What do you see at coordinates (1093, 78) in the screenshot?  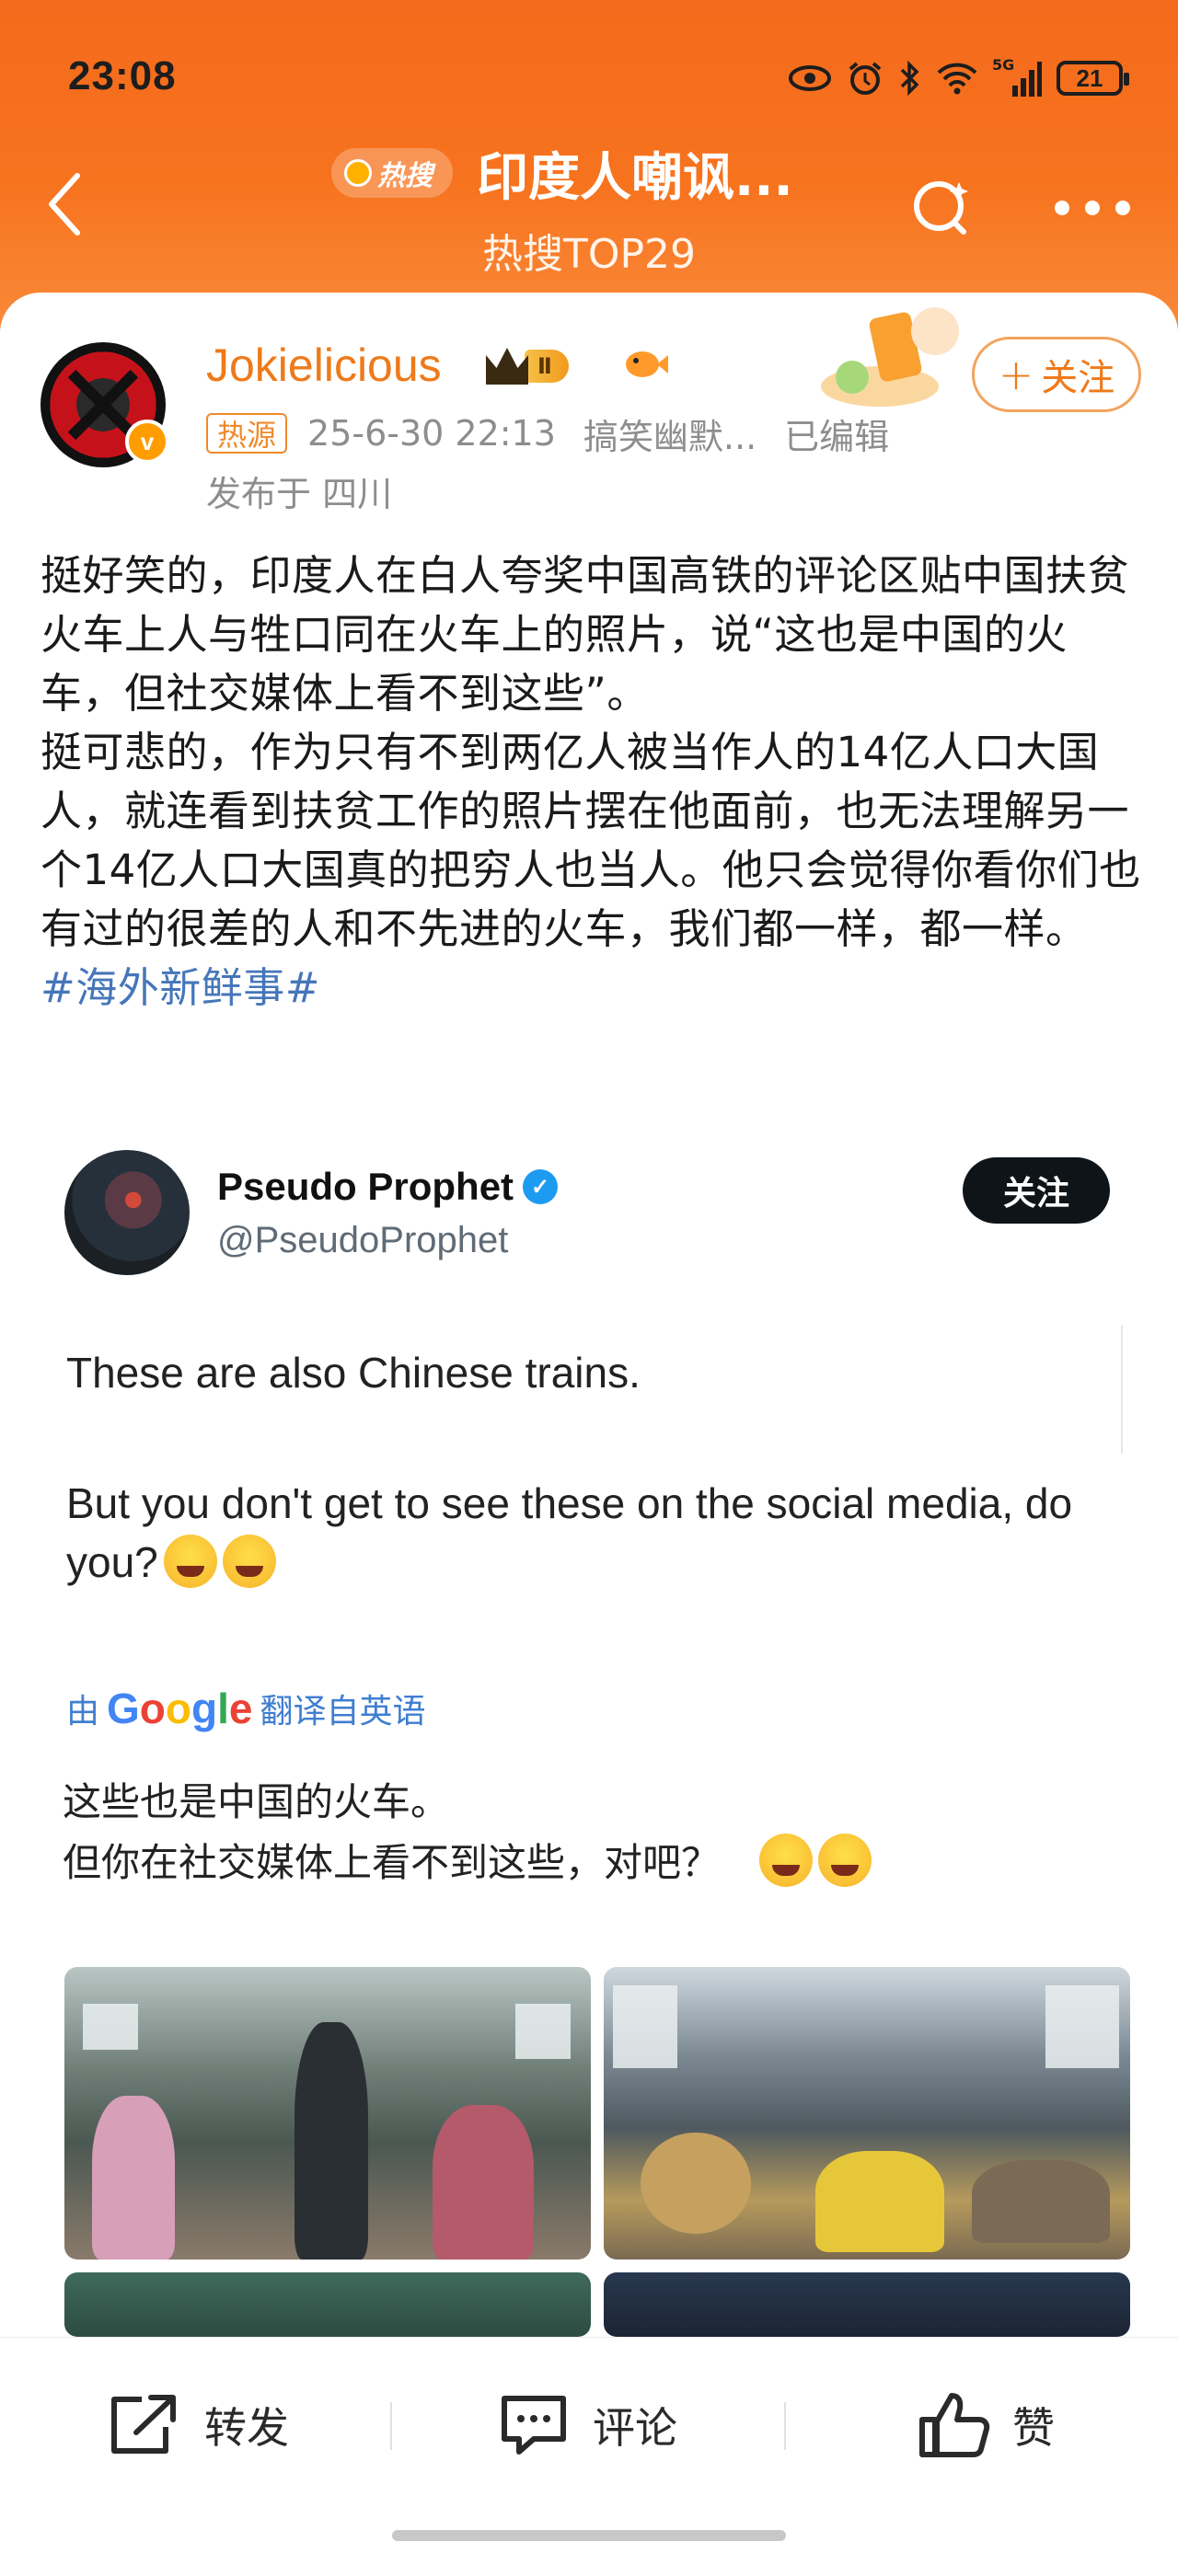 I see `battery-indicator: 21` at bounding box center [1093, 78].